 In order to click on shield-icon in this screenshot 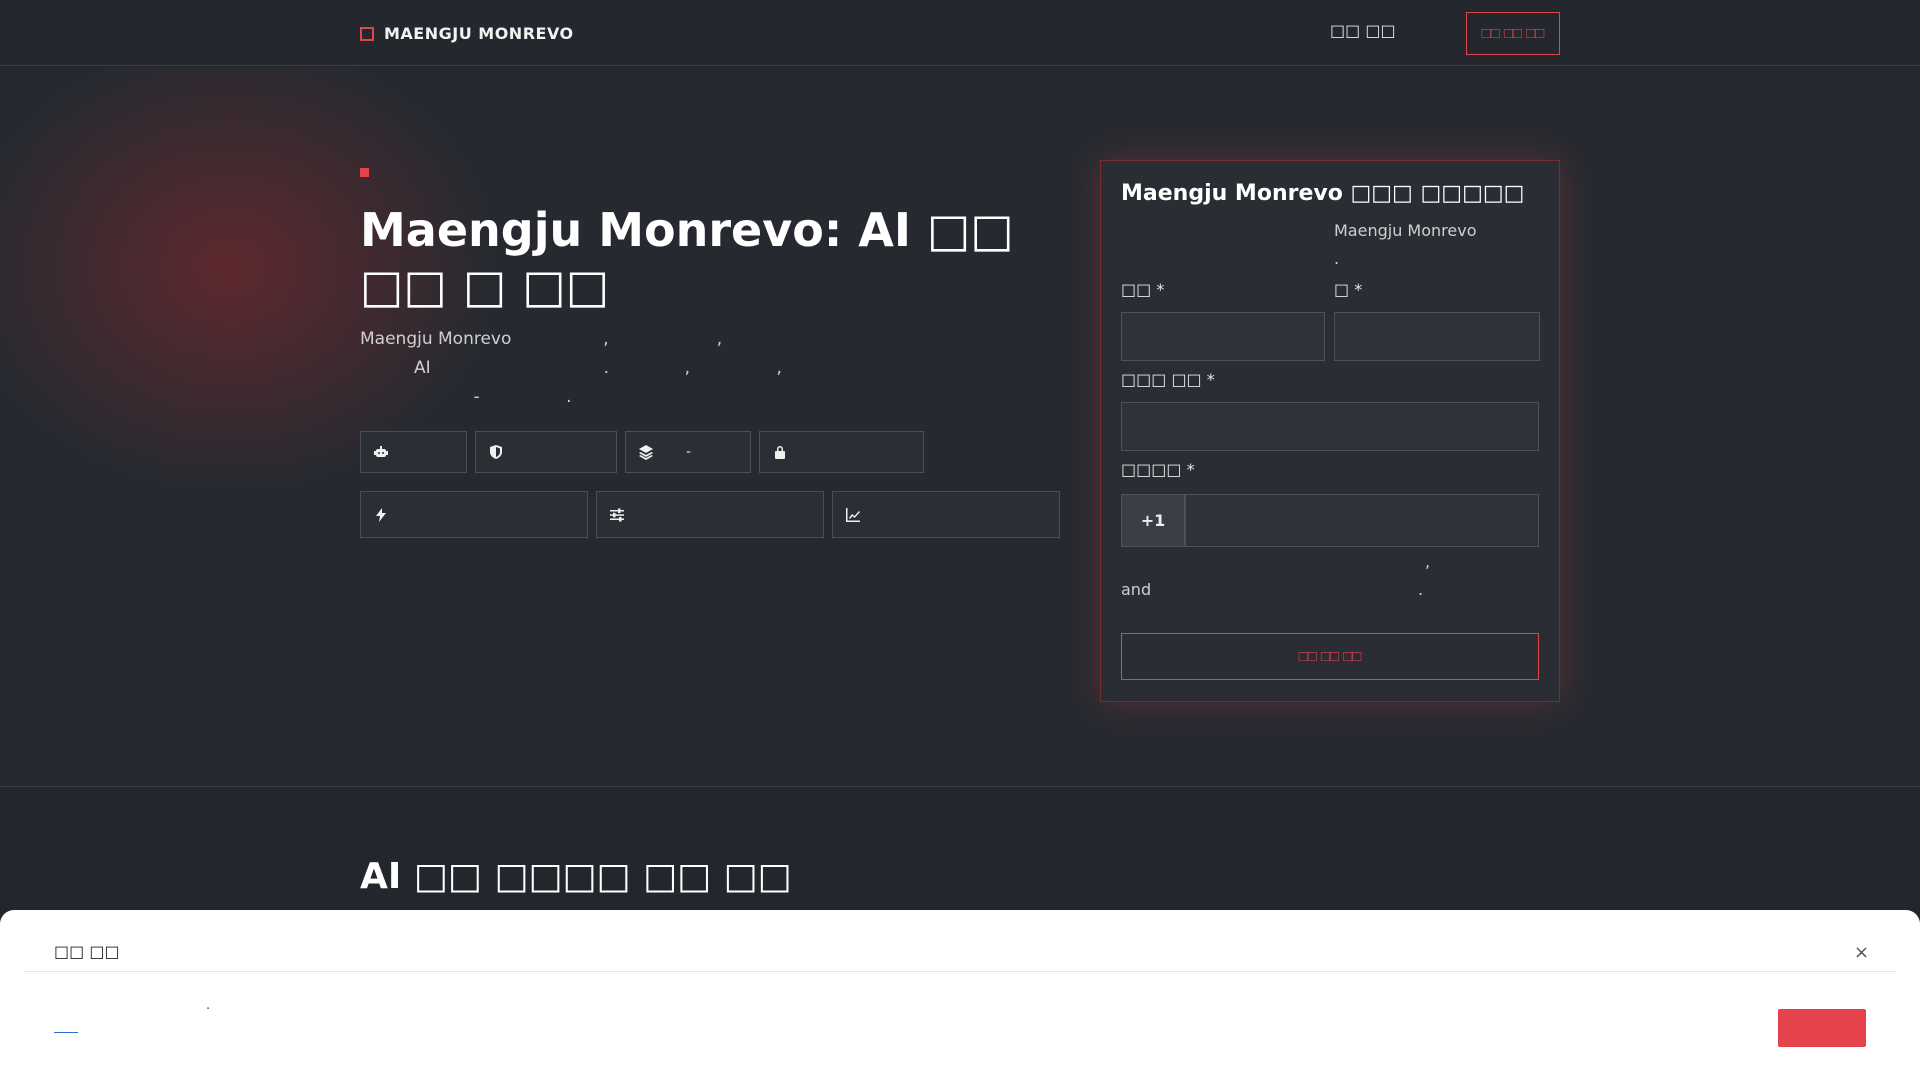, I will do `click(496, 452)`.